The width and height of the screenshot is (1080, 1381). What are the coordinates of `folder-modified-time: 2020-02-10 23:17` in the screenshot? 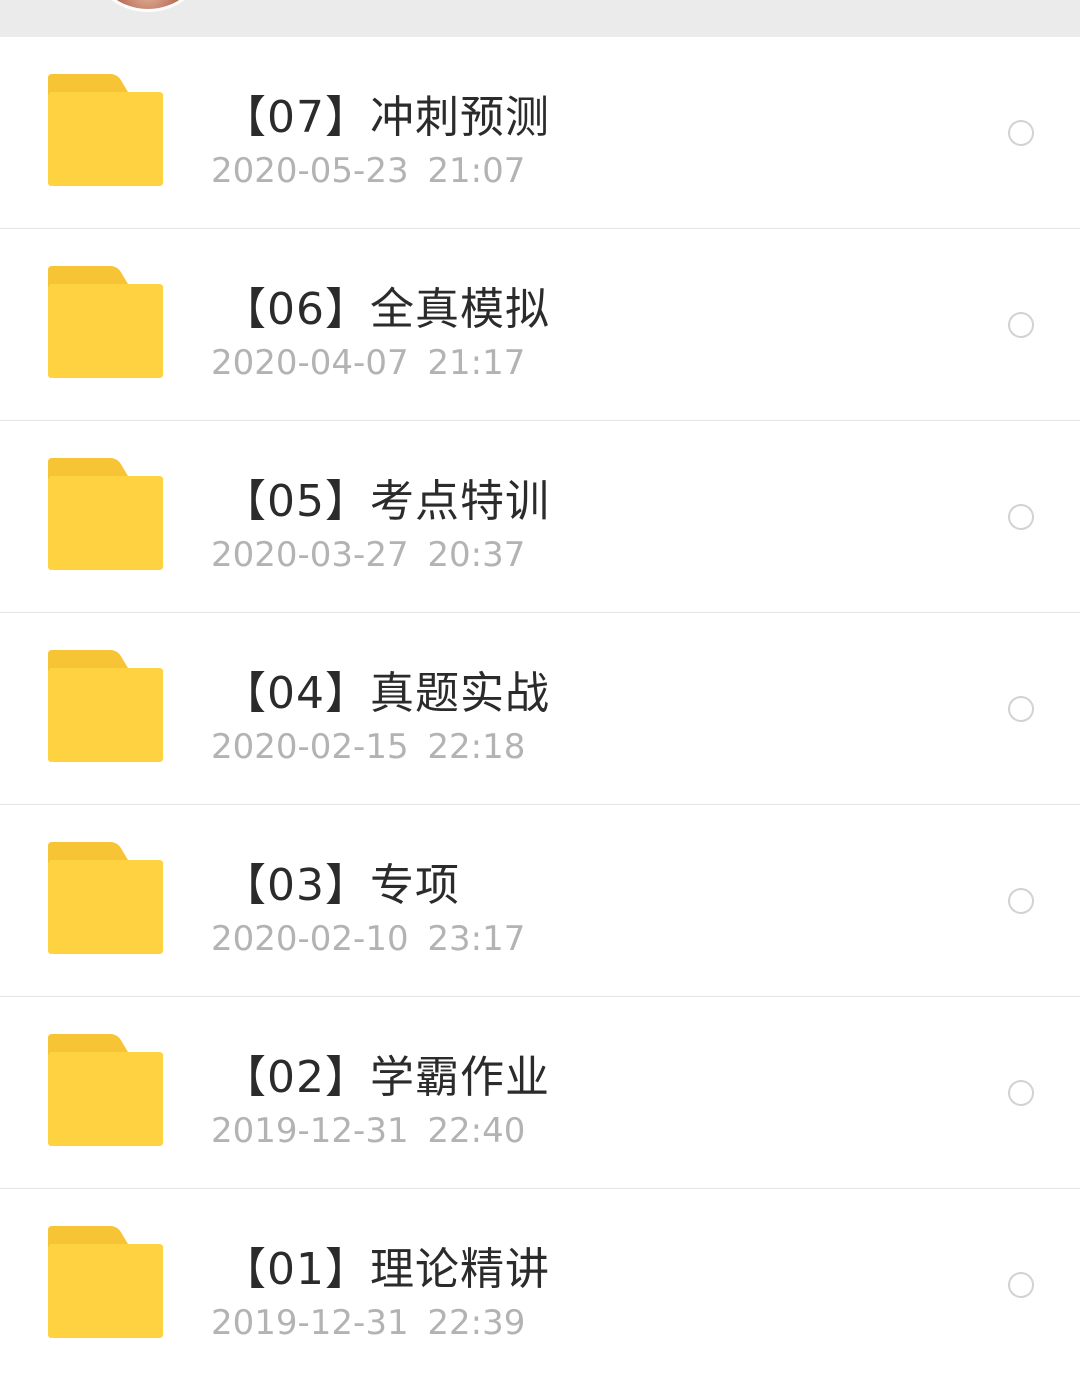 It's located at (368, 939).